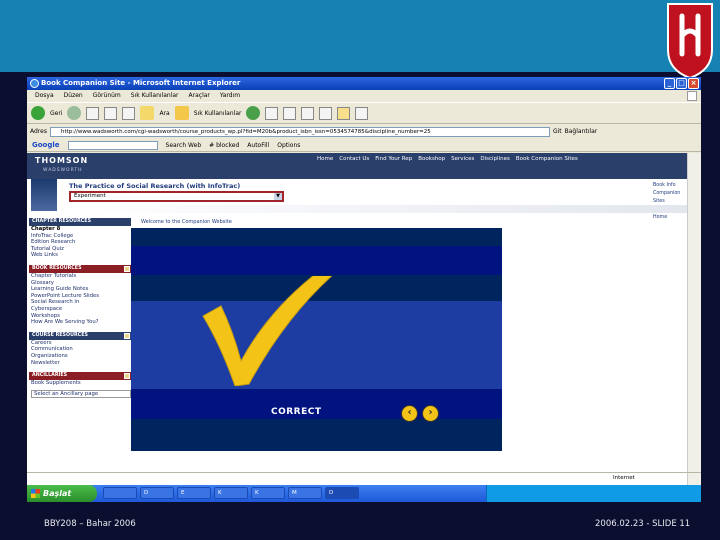 The height and width of the screenshot is (540, 720). Describe the element at coordinates (557, 131) in the screenshot. I see `go-button: Git` at that location.